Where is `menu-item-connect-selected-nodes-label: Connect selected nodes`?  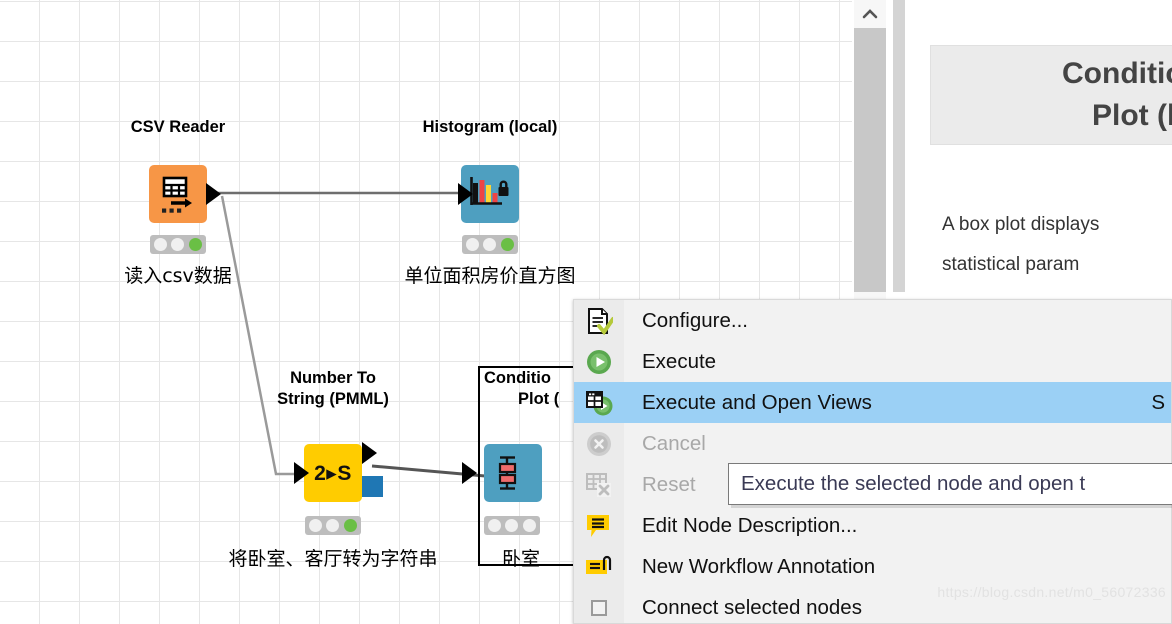
menu-item-connect-selected-nodes-label: Connect selected nodes is located at coordinates (752, 607).